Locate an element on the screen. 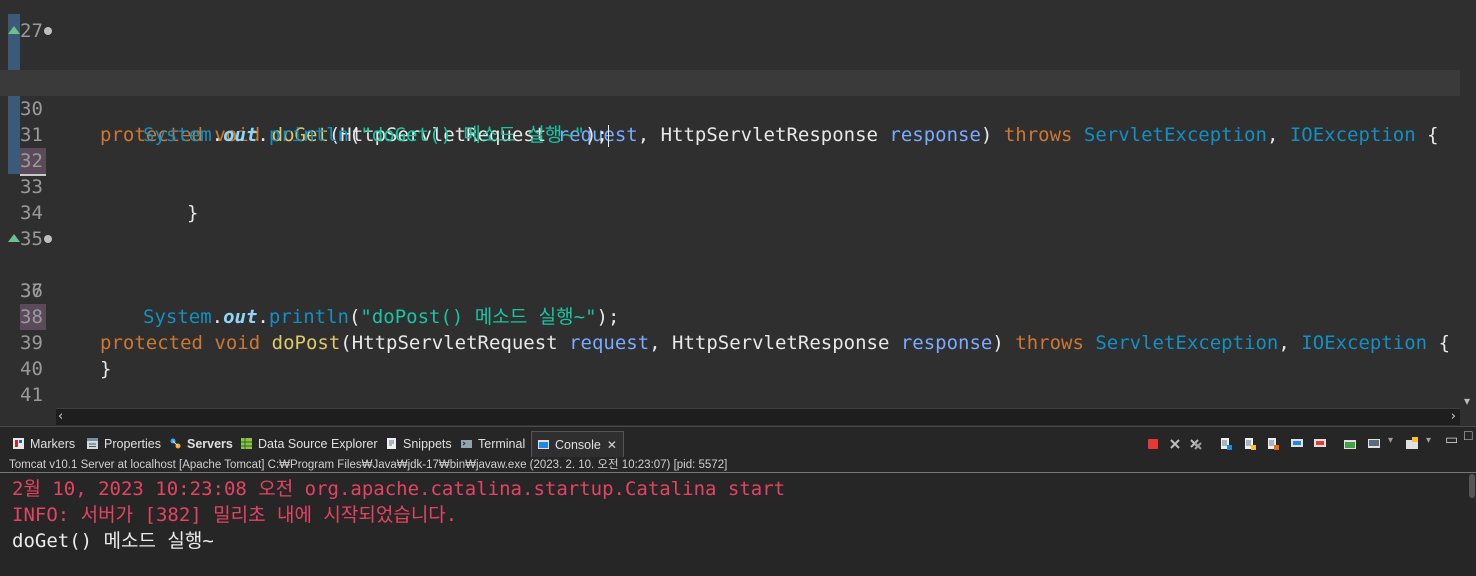  code-line-35: 35 is located at coordinates (730, 225).